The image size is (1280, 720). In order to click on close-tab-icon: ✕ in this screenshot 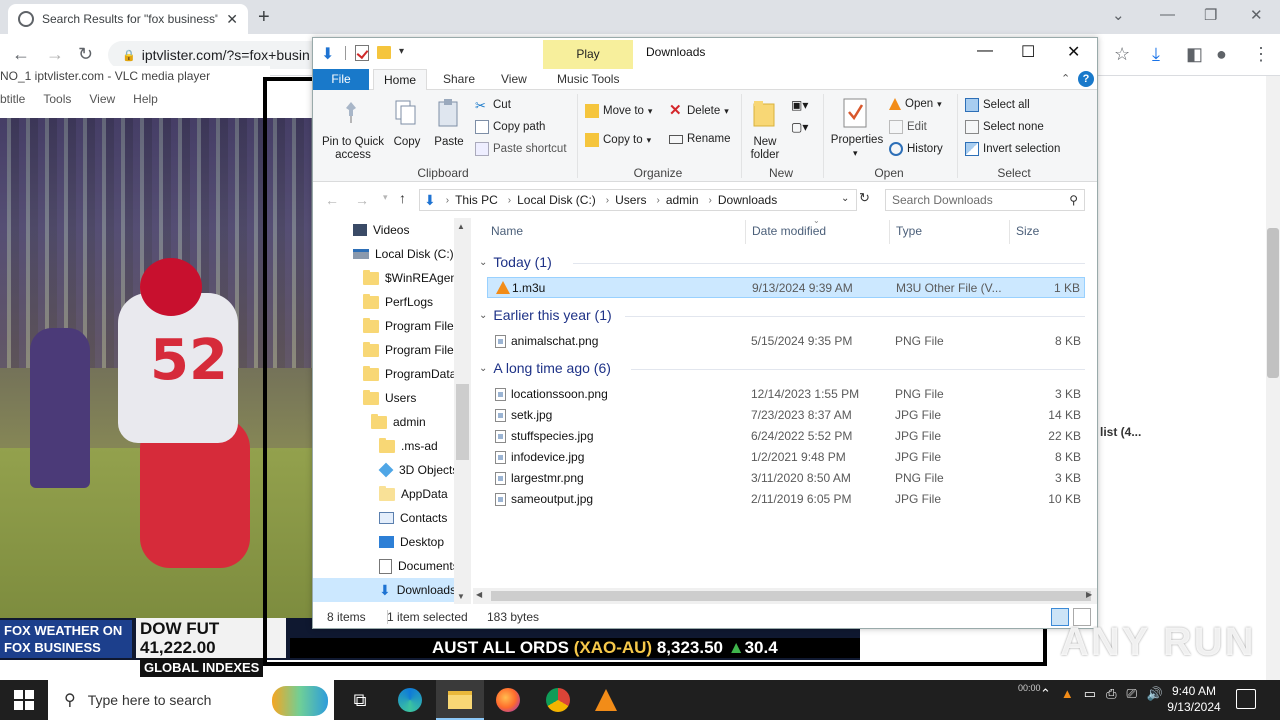, I will do `click(232, 19)`.